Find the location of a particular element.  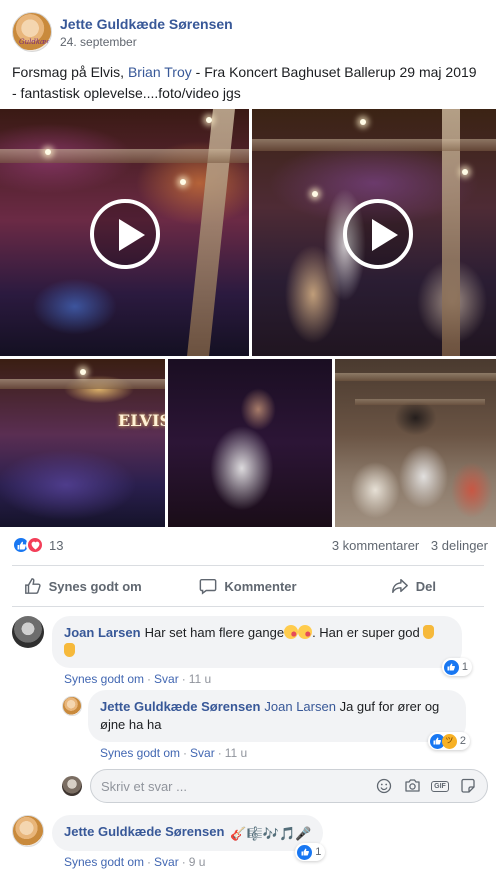

post-stats: 3 kommentarer 3 delinger is located at coordinates (410, 545).